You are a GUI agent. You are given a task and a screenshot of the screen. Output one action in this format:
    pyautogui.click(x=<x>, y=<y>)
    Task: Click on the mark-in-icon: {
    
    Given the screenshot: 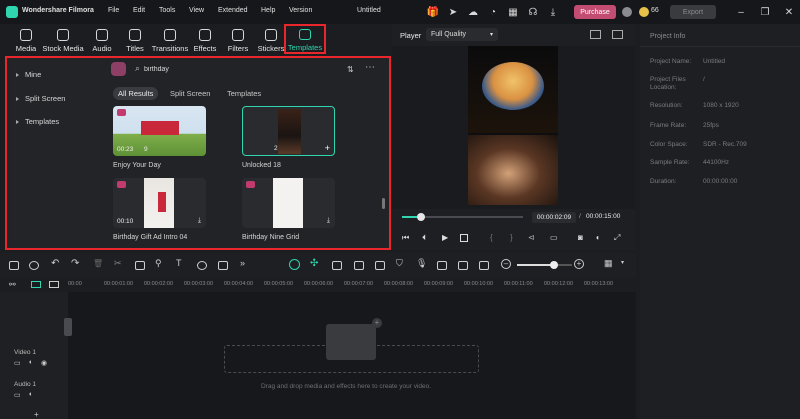 What is the action you would take?
    pyautogui.click(x=491, y=237)
    